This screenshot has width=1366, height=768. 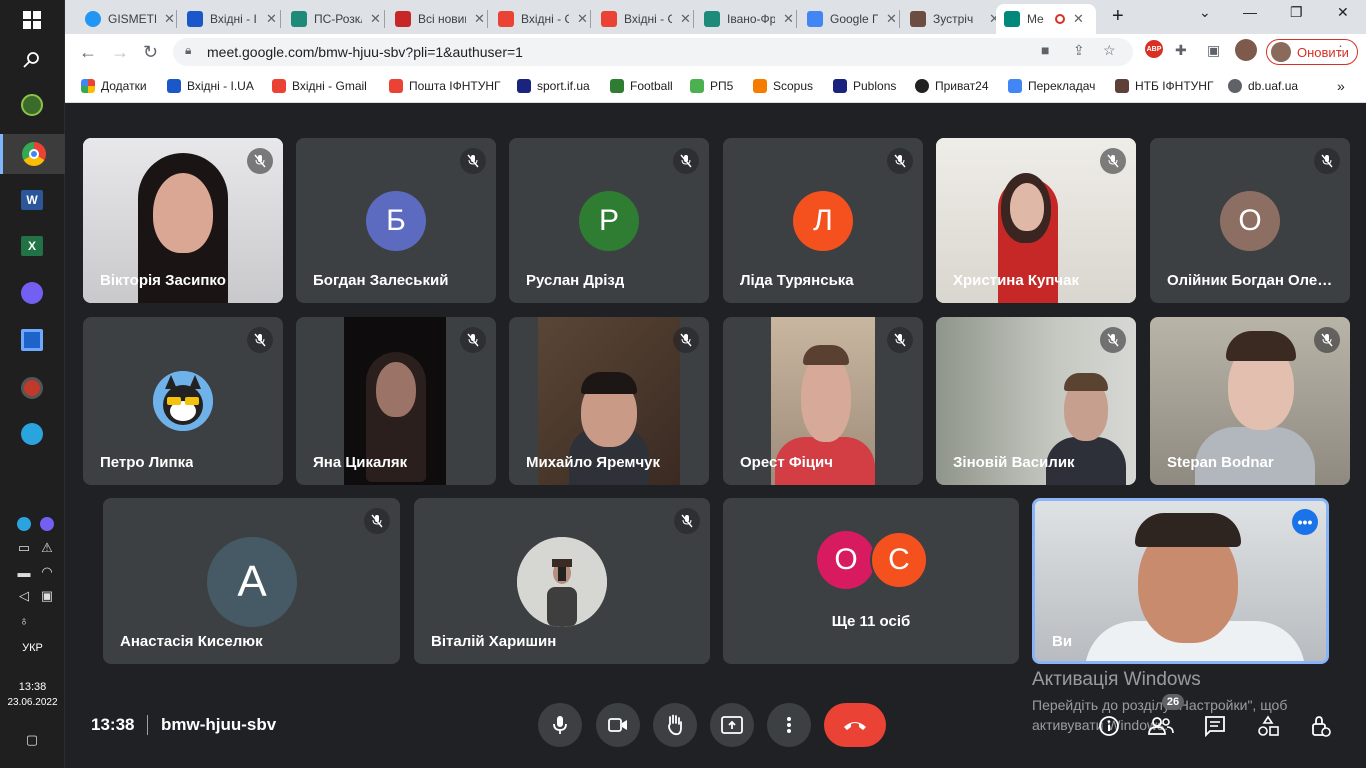 What do you see at coordinates (955, 19) in the screenshot?
I see `tab-8: Зустріч ✕` at bounding box center [955, 19].